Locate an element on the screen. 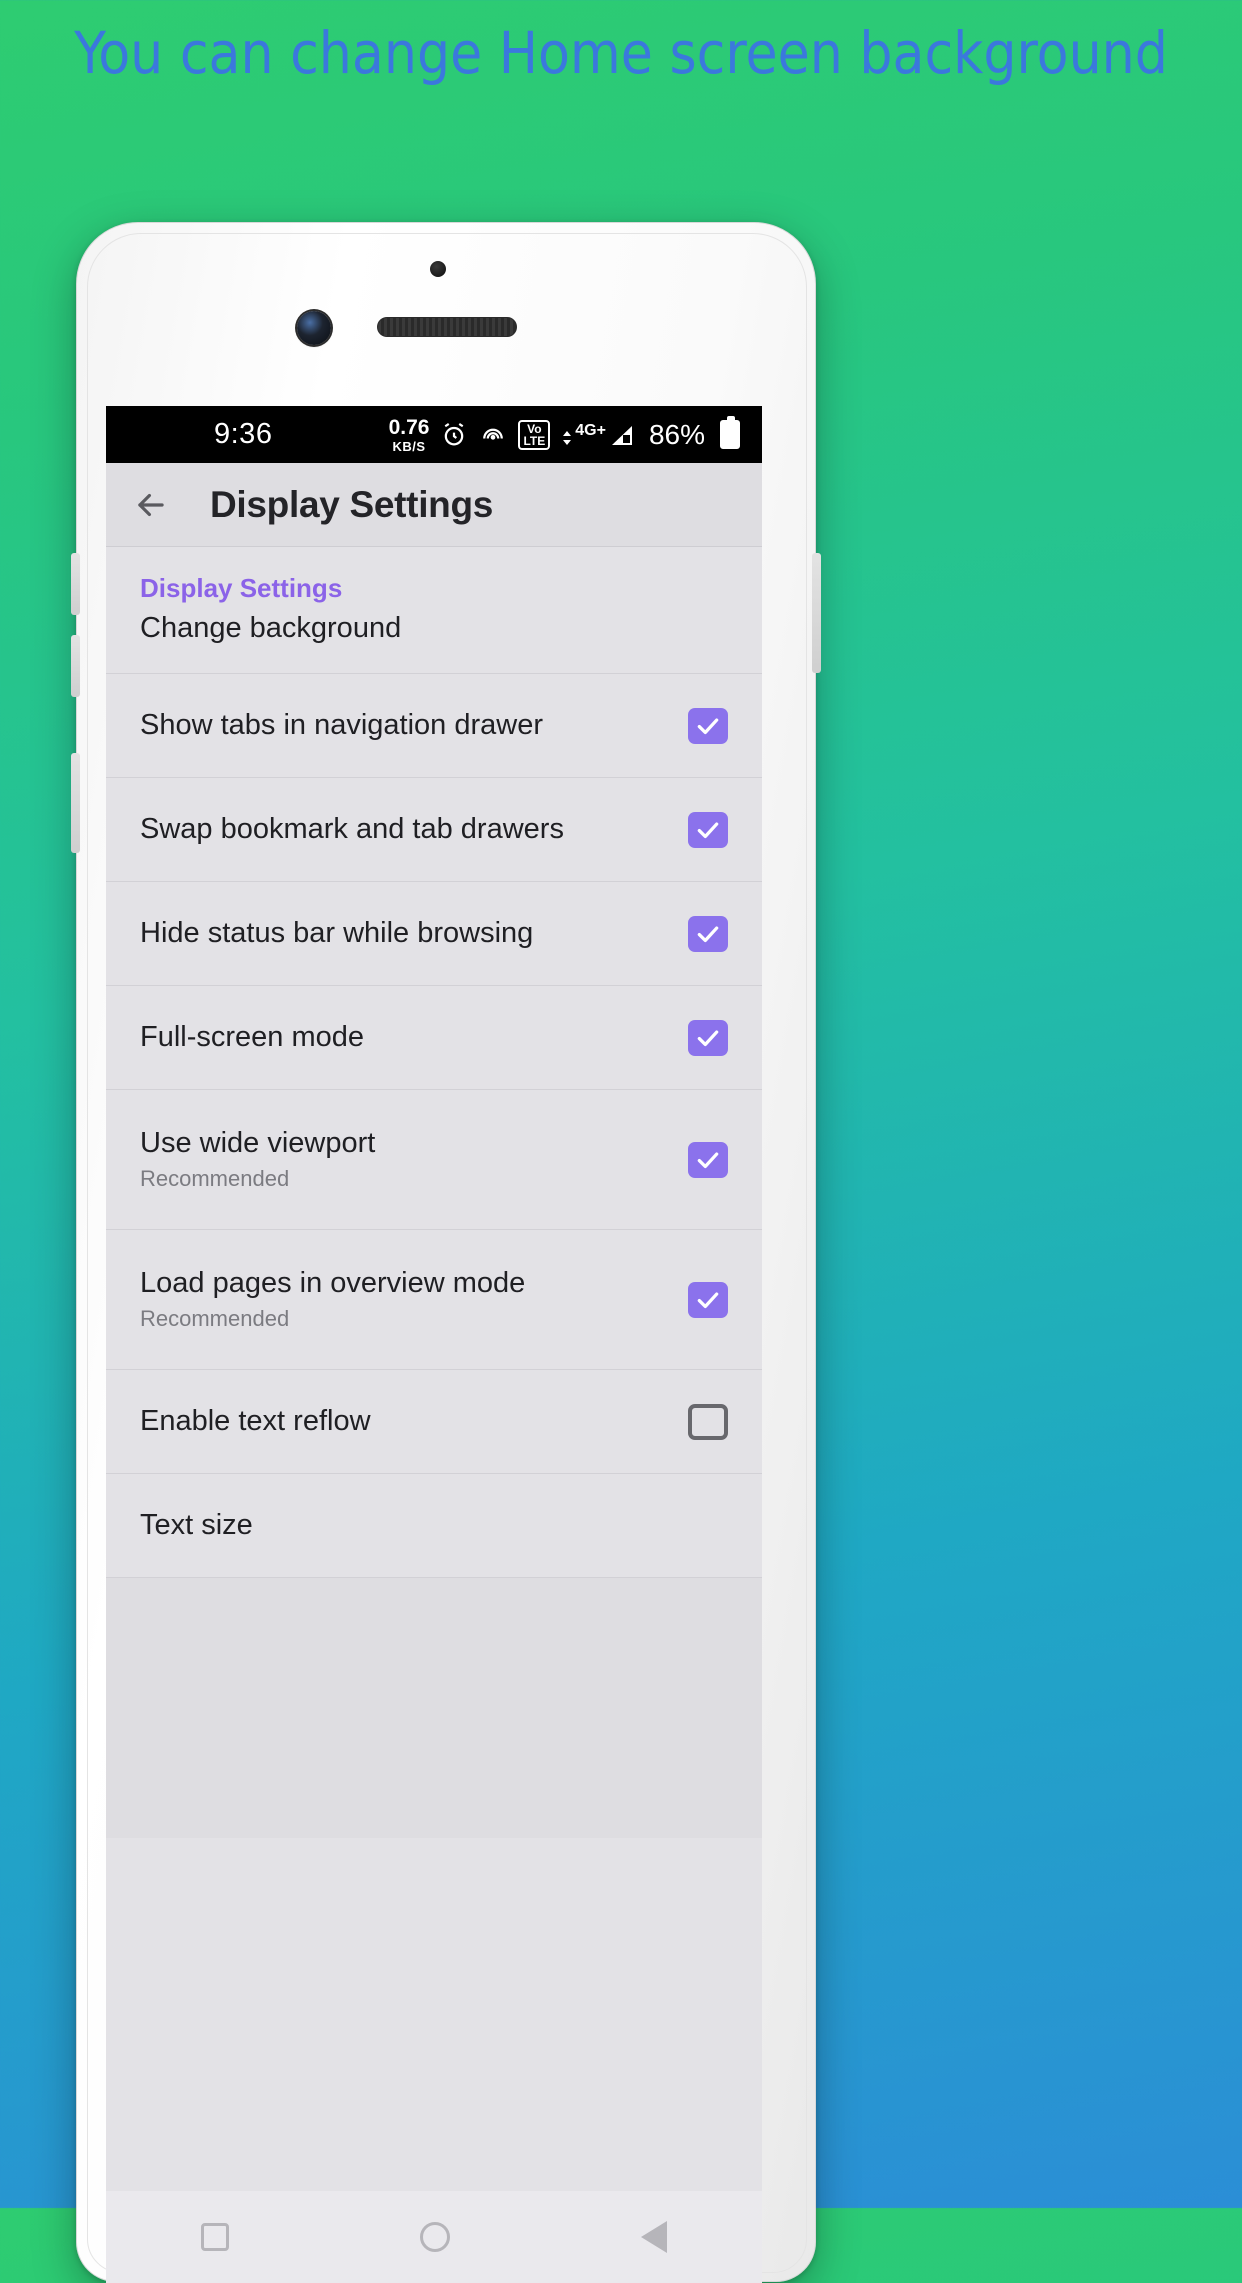 The height and width of the screenshot is (2283, 1242). list-item-title: Show tabs in navigation drawer is located at coordinates (342, 725).